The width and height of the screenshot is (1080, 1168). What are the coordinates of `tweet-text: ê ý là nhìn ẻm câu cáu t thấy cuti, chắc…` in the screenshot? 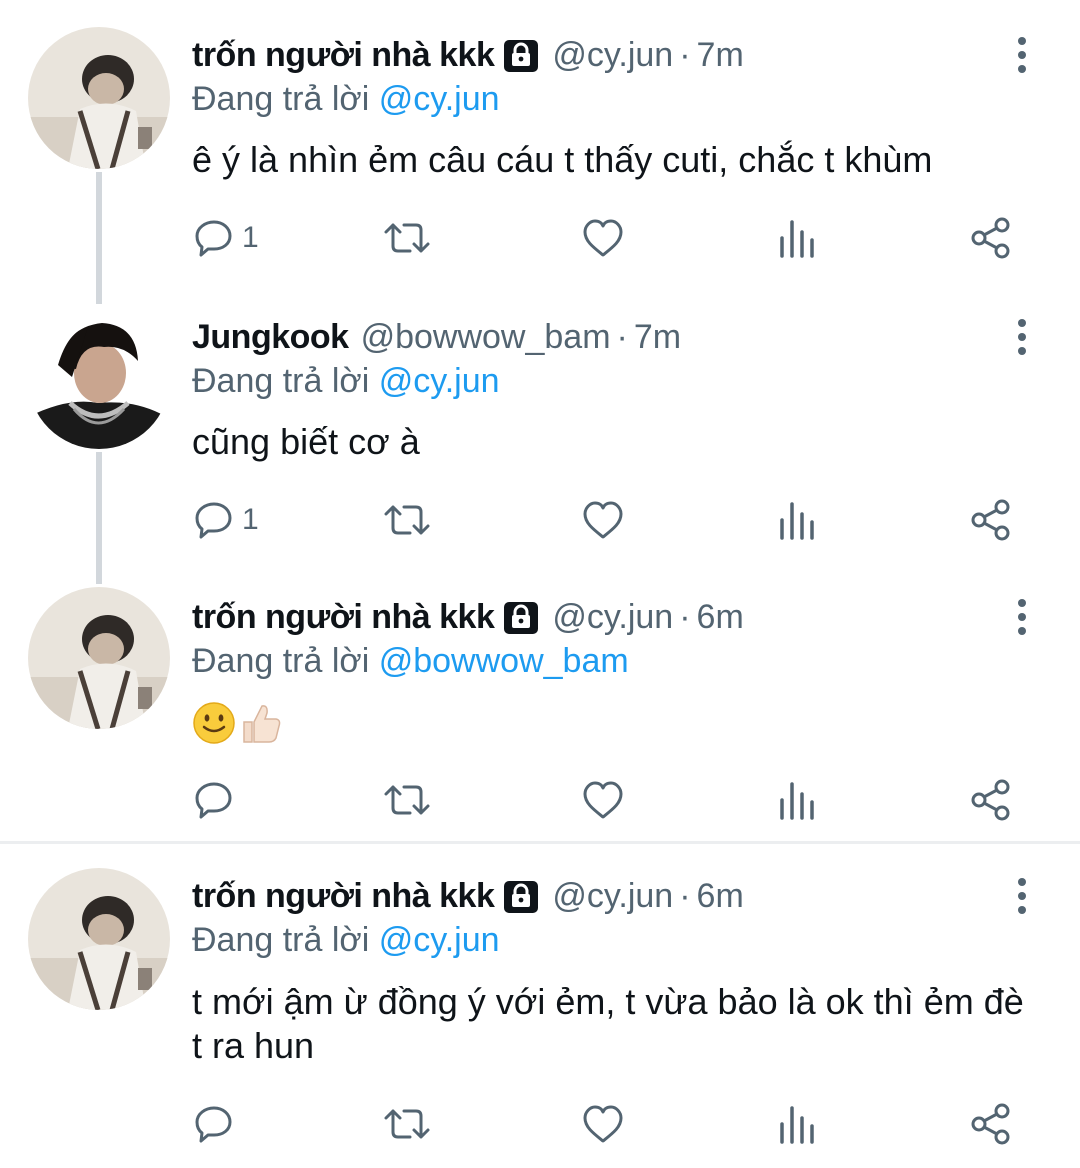 It's located at (562, 159).